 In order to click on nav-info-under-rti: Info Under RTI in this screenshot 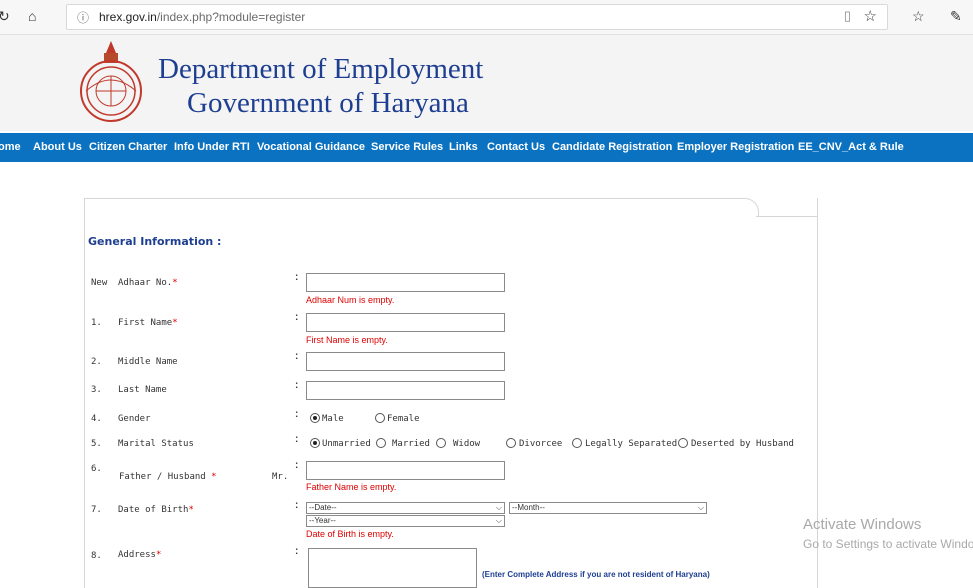, I will do `click(212, 147)`.